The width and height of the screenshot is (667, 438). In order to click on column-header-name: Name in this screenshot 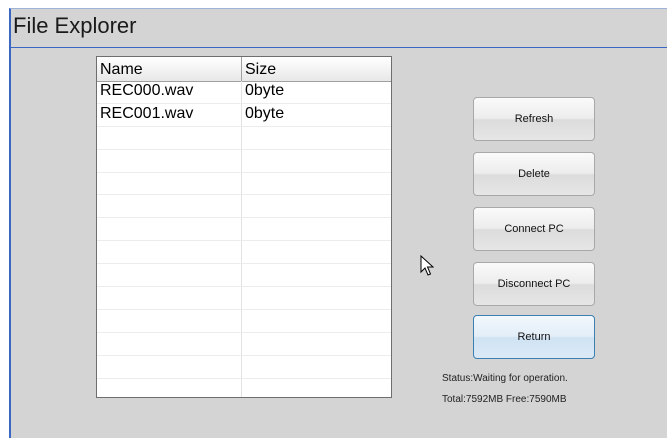, I will do `click(170, 69)`.